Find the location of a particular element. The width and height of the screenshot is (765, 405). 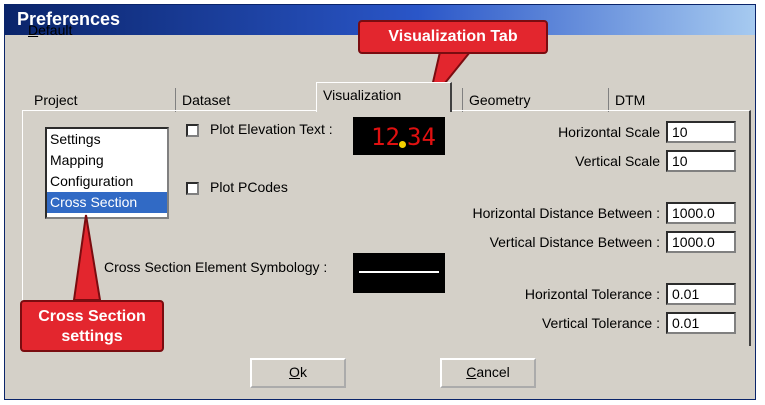

horizontal-tolerance-label: Horizontal Tolerance : is located at coordinates (592, 294).